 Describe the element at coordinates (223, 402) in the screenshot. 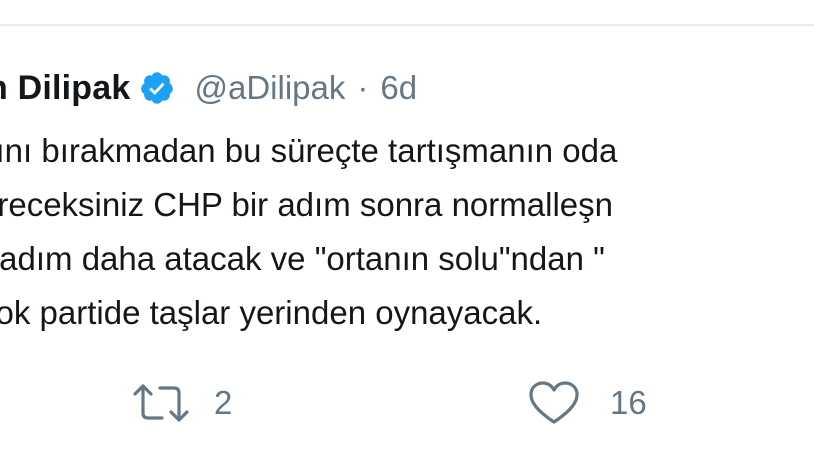

I see `retweet-count: 2` at that location.